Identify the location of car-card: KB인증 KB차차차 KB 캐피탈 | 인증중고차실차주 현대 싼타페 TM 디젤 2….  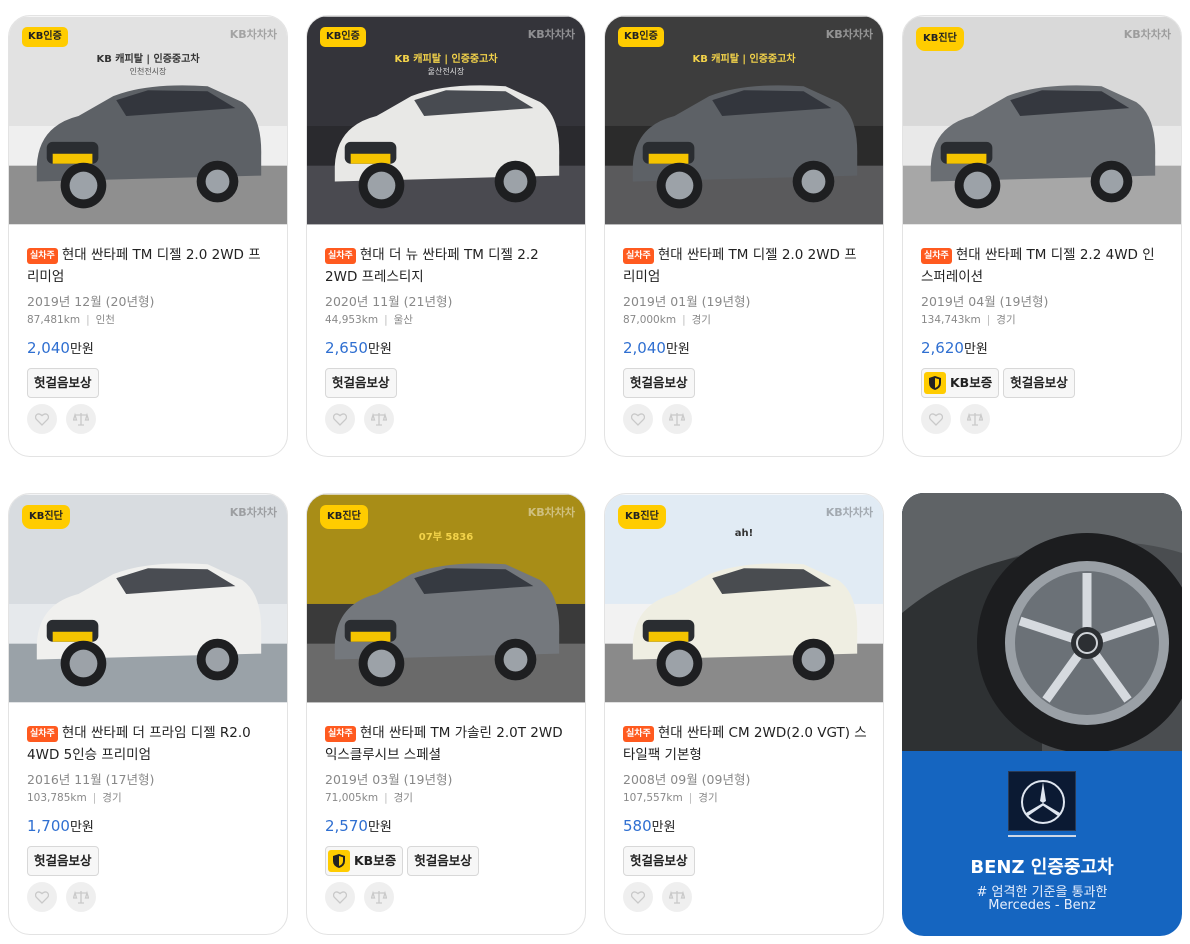
(744, 236).